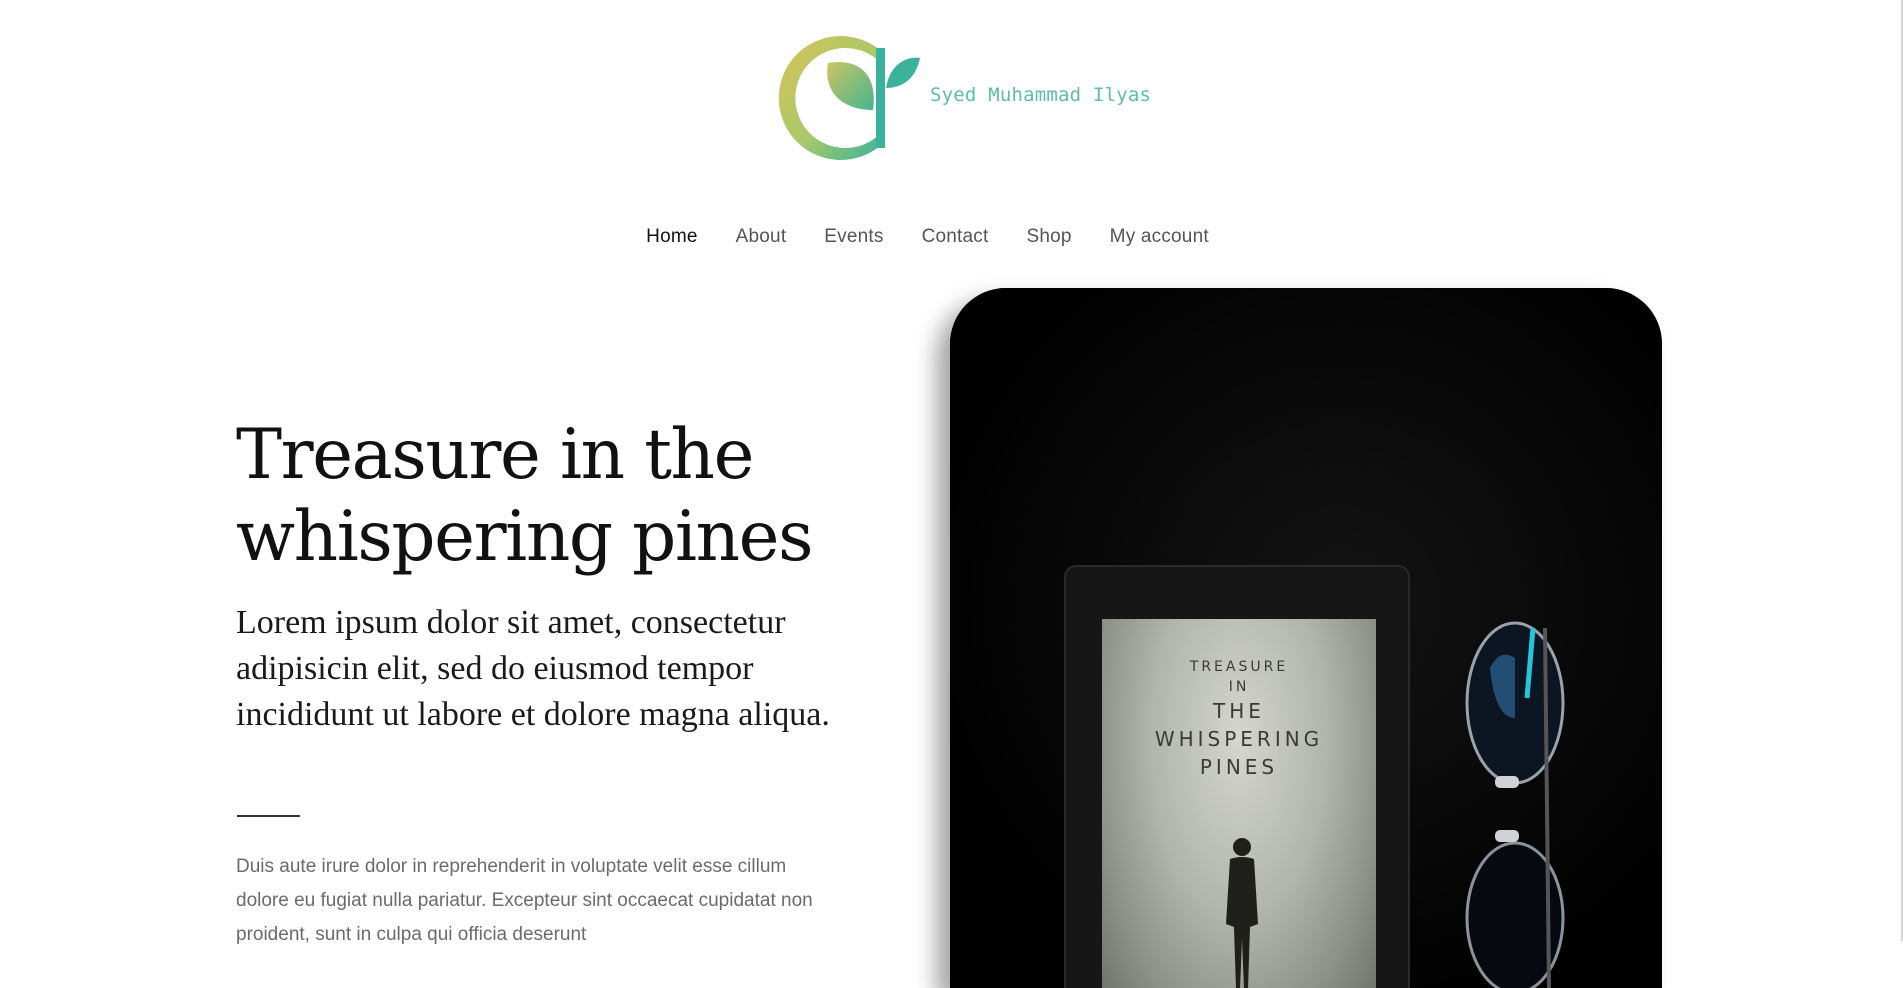 Image resolution: width=1903 pixels, height=988 pixels. Describe the element at coordinates (671, 237) in the screenshot. I see `nav-home: Home` at that location.